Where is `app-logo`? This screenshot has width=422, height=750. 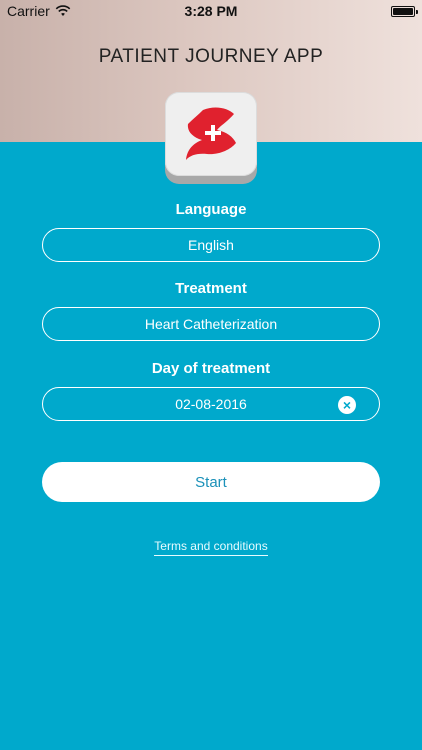 app-logo is located at coordinates (211, 138).